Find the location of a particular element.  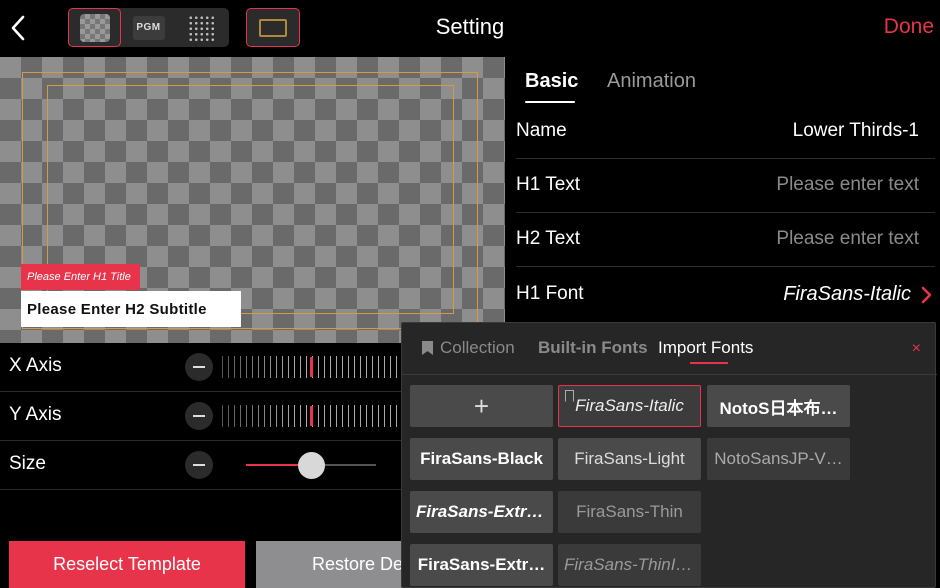

x-axis-dial-marker is located at coordinates (311, 367).